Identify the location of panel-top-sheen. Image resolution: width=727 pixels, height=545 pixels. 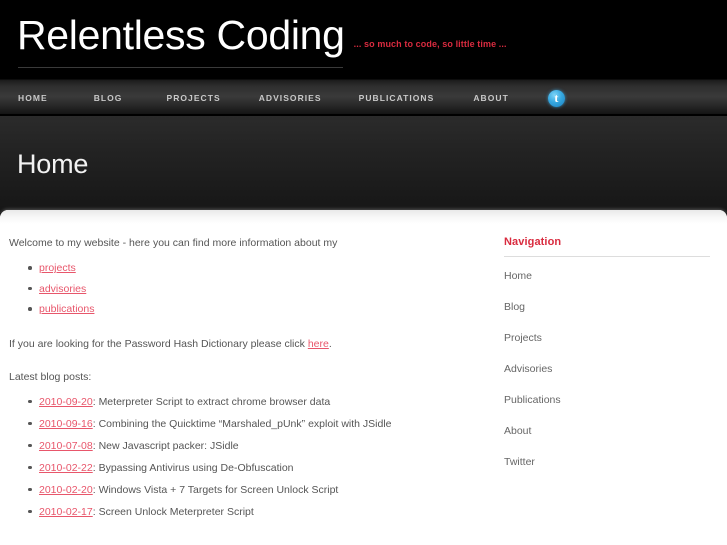
(363, 217).